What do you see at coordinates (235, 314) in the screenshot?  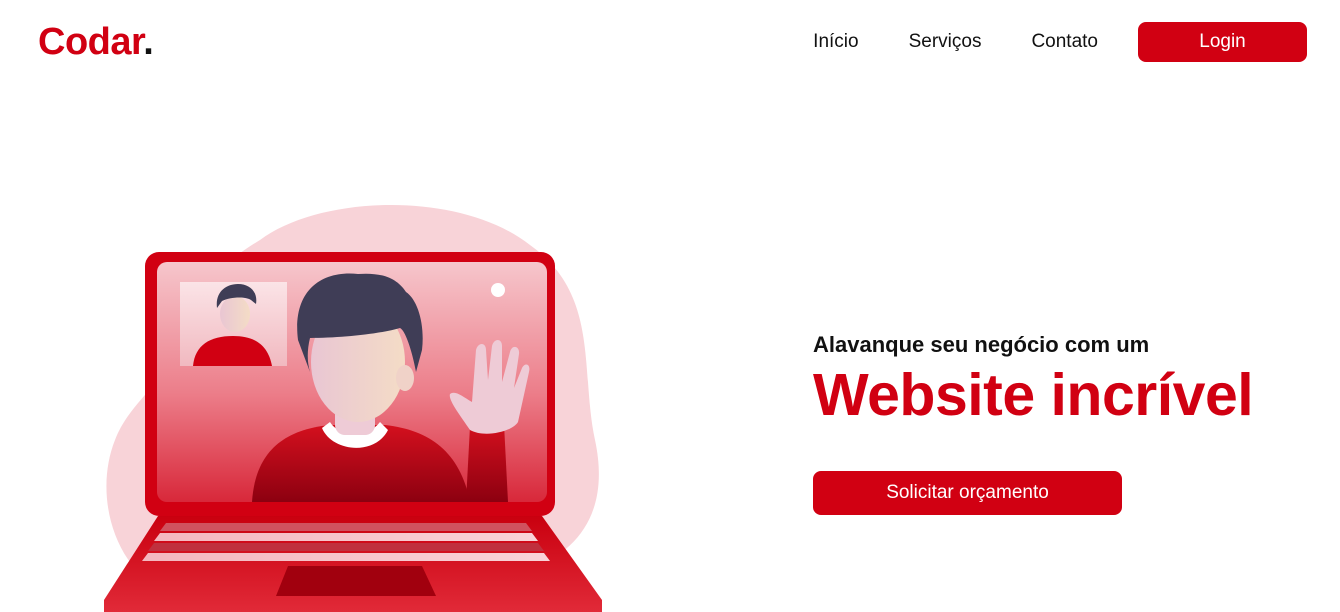 I see `thumbnail-person-face` at bounding box center [235, 314].